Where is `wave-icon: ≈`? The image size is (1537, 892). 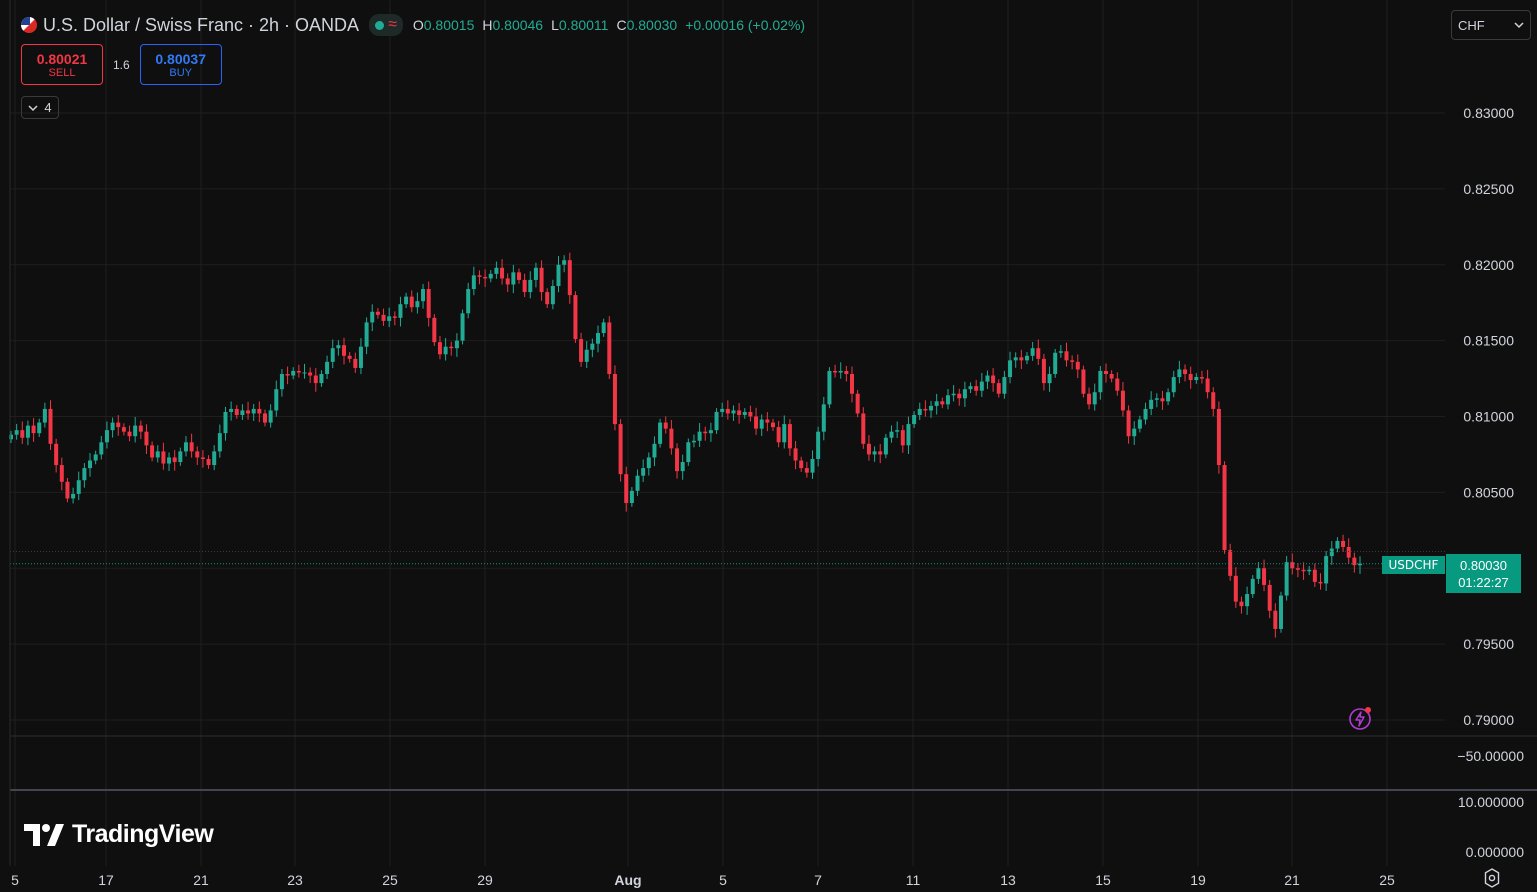
wave-icon: ≈ is located at coordinates (392, 24).